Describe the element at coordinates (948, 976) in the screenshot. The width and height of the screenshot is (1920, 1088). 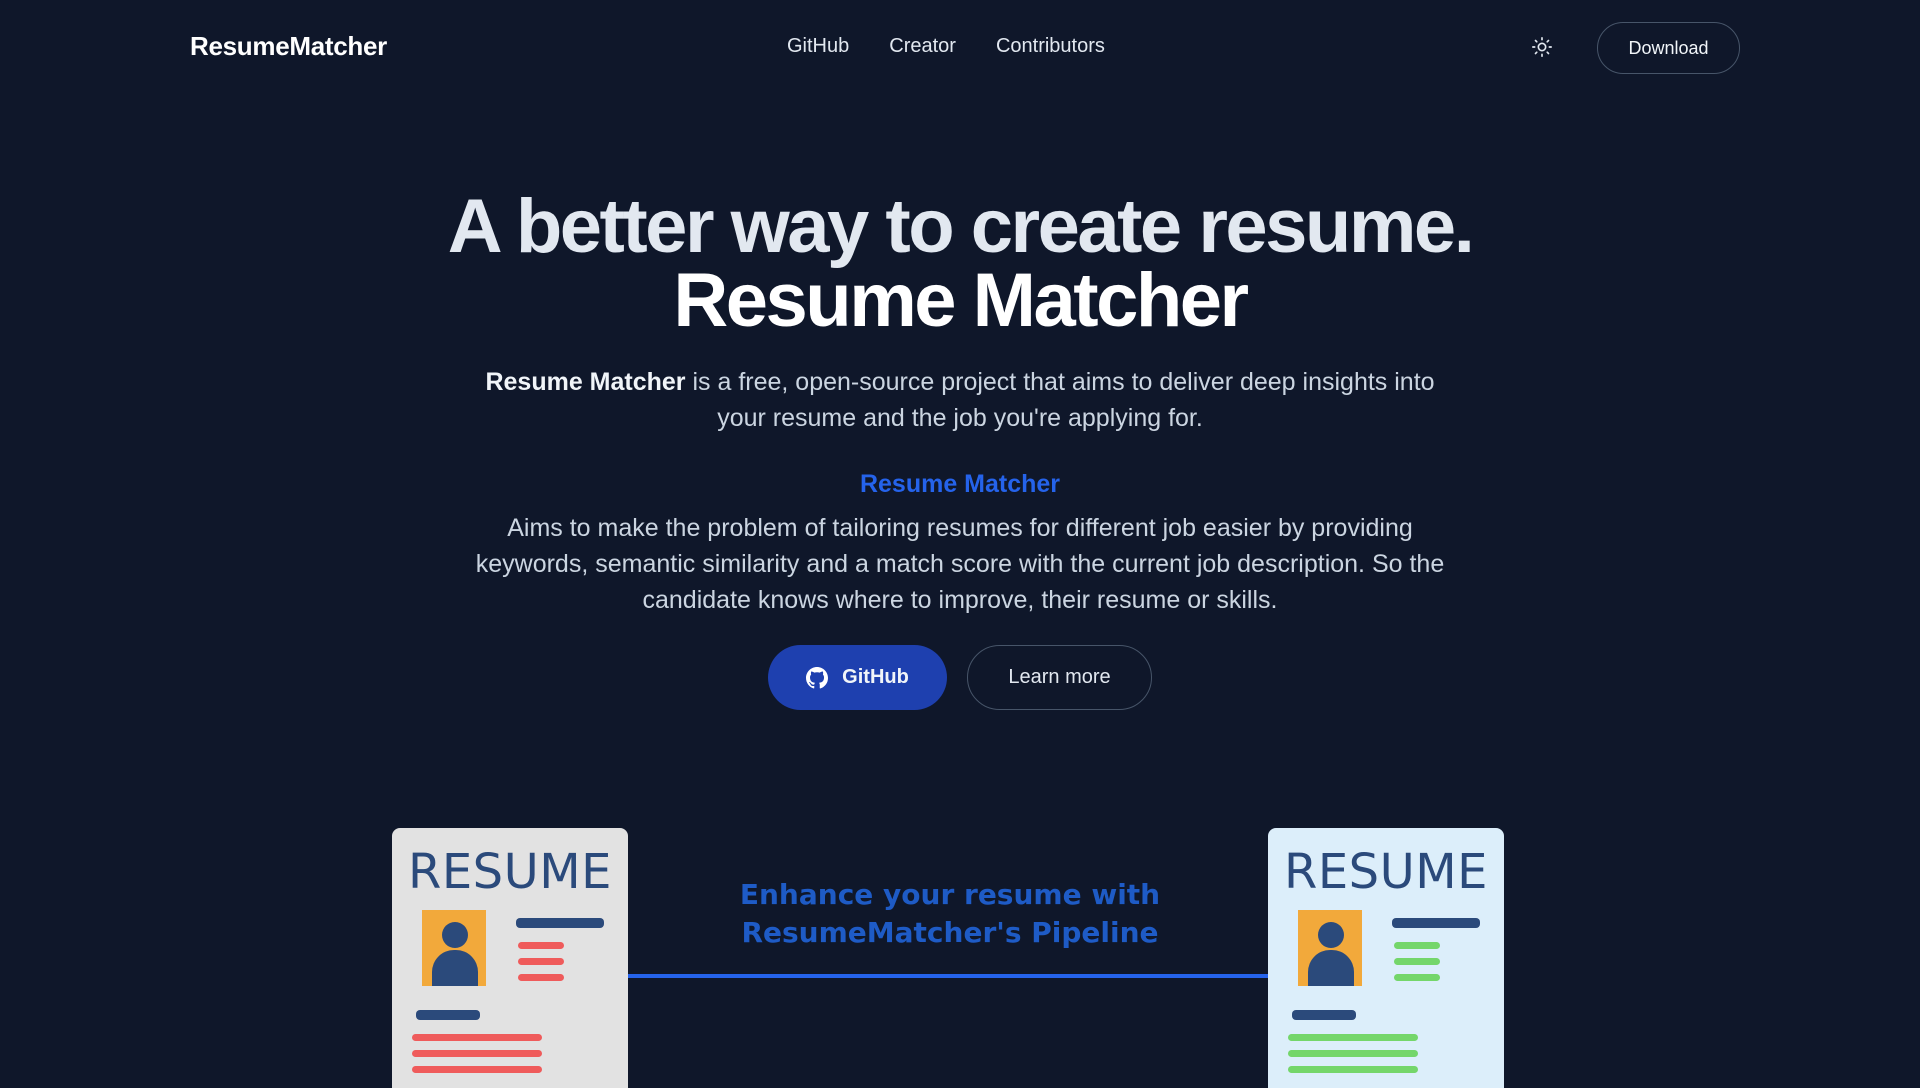
I see `pipeline-connector-line` at that location.